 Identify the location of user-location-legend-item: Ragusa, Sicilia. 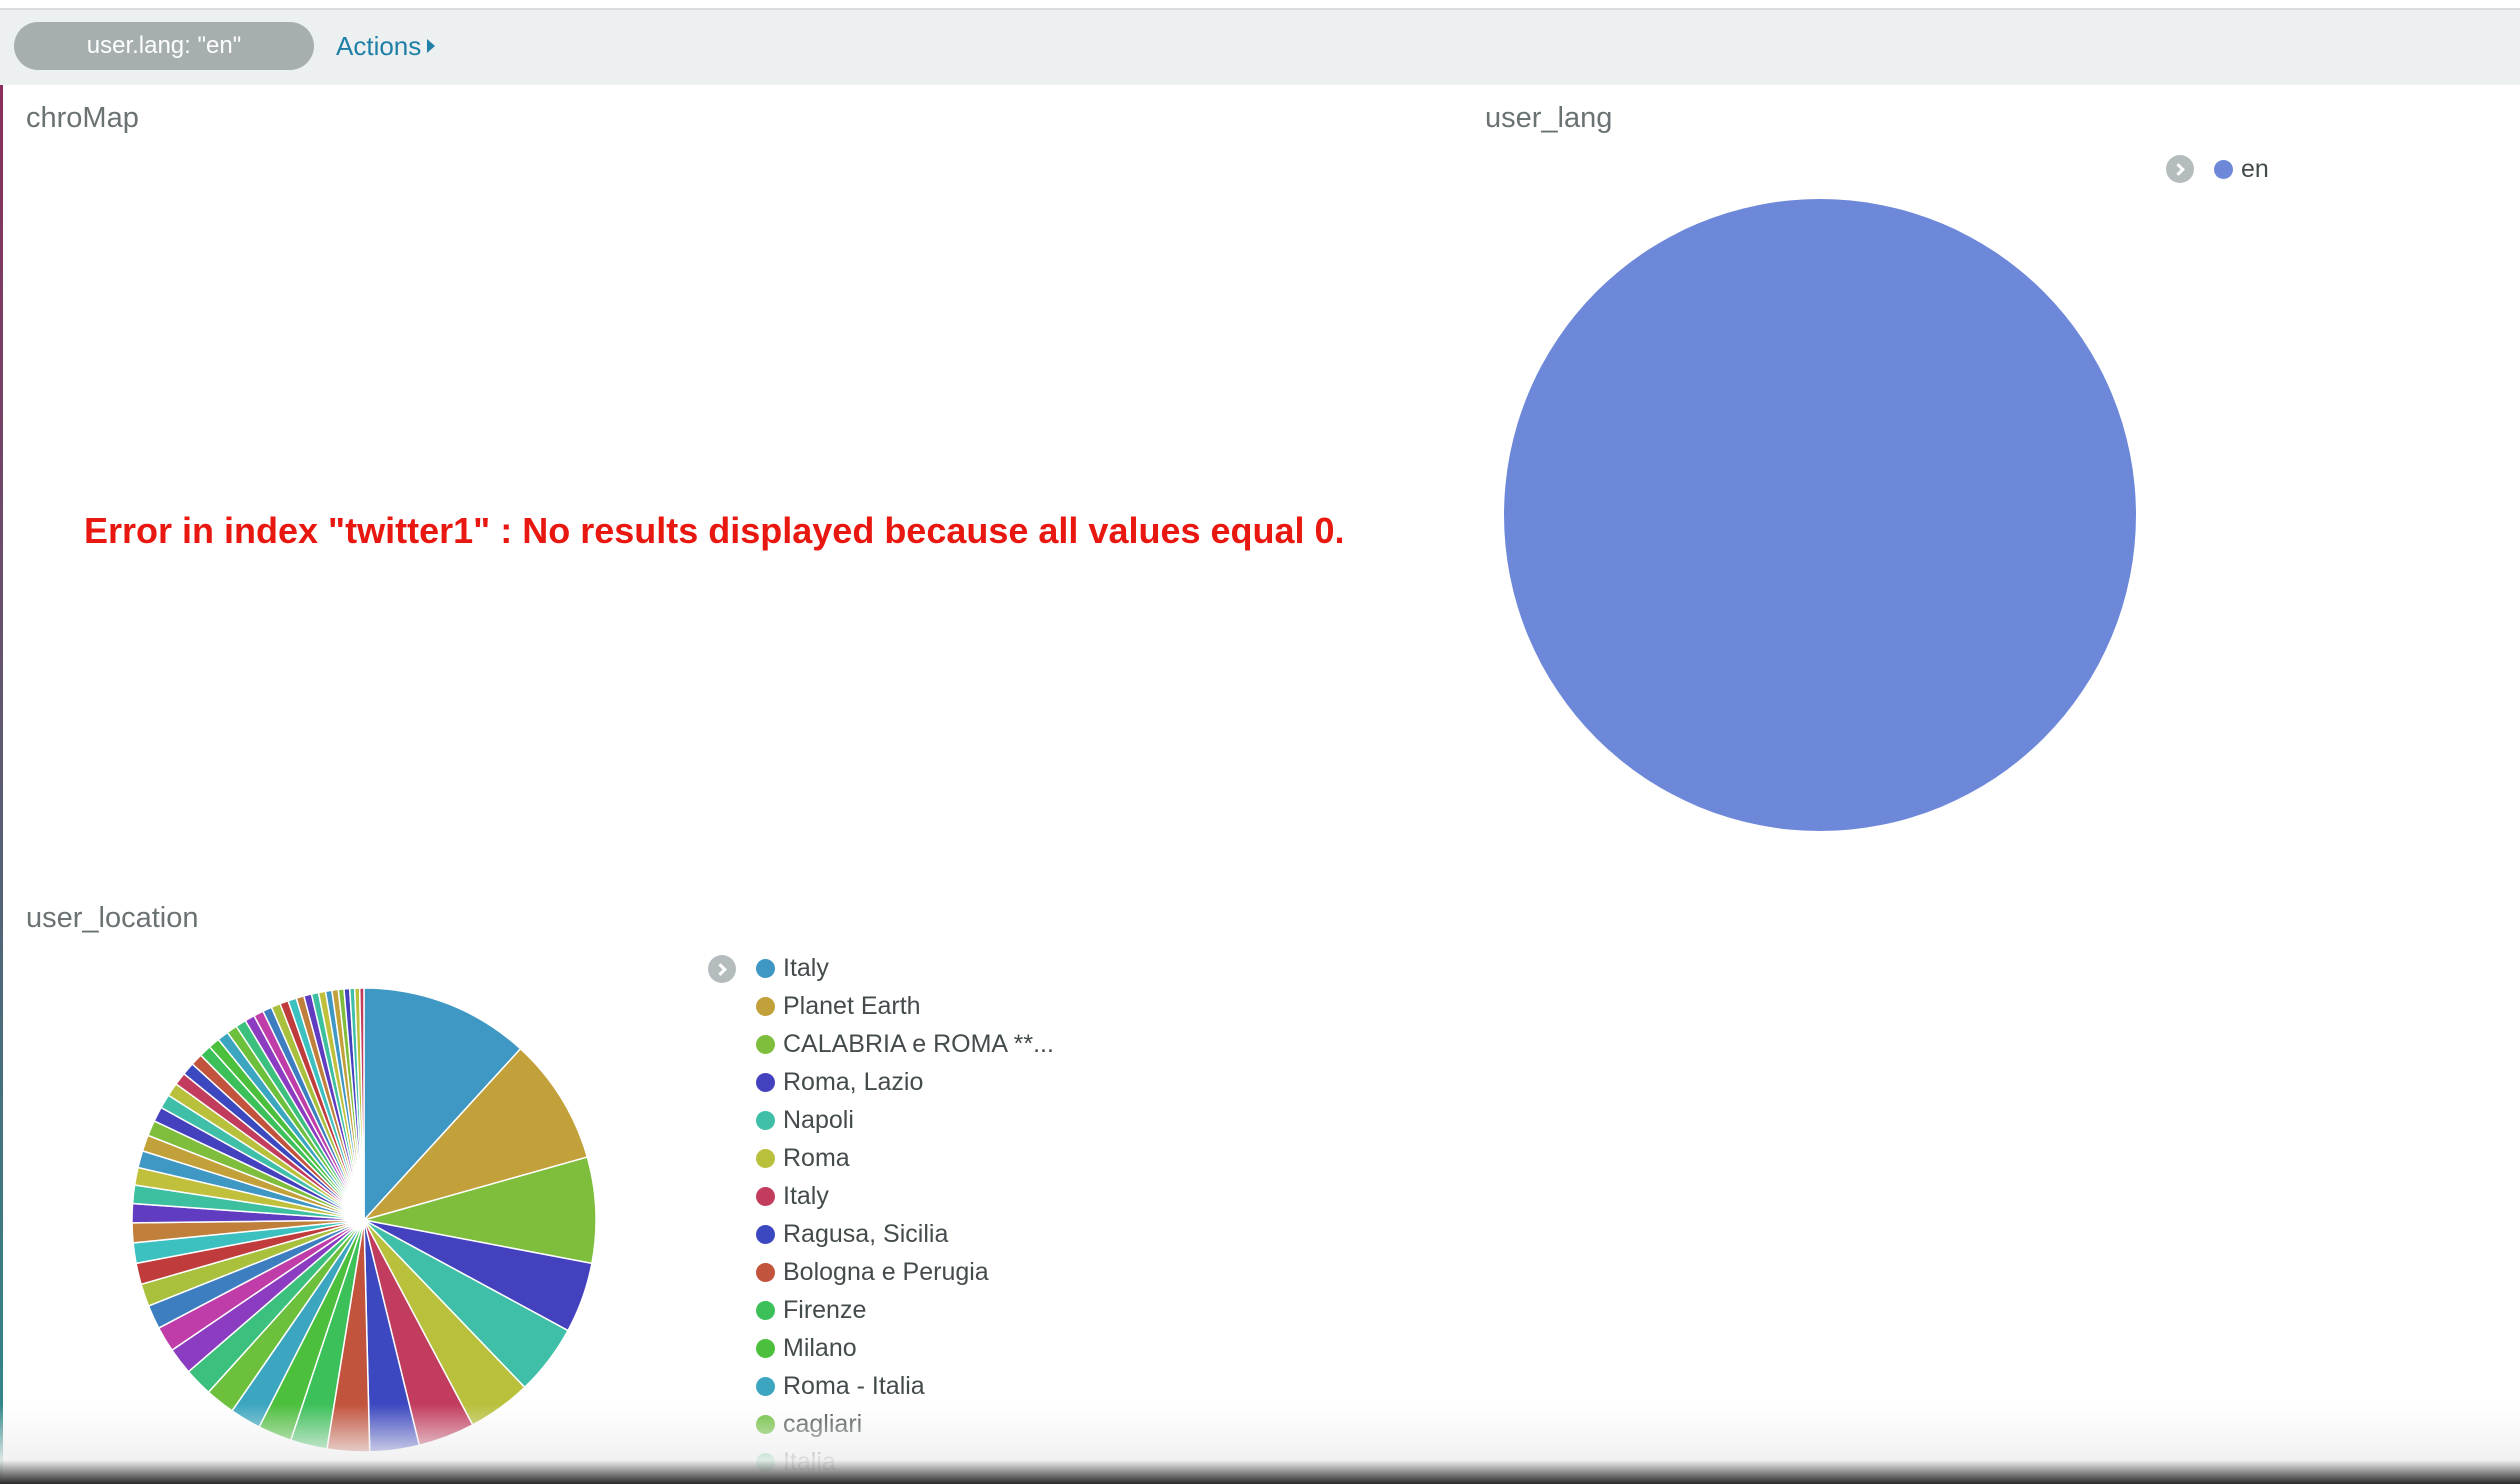
(905, 1234).